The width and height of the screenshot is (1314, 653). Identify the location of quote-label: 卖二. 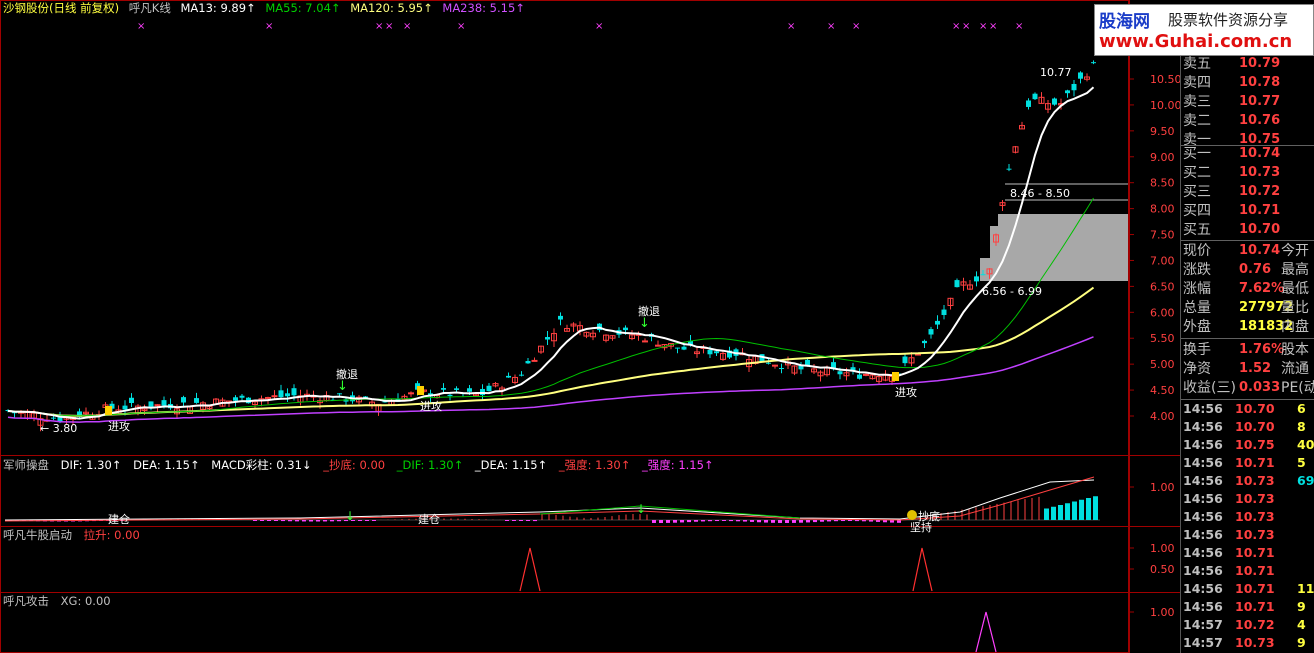
(1197, 121).